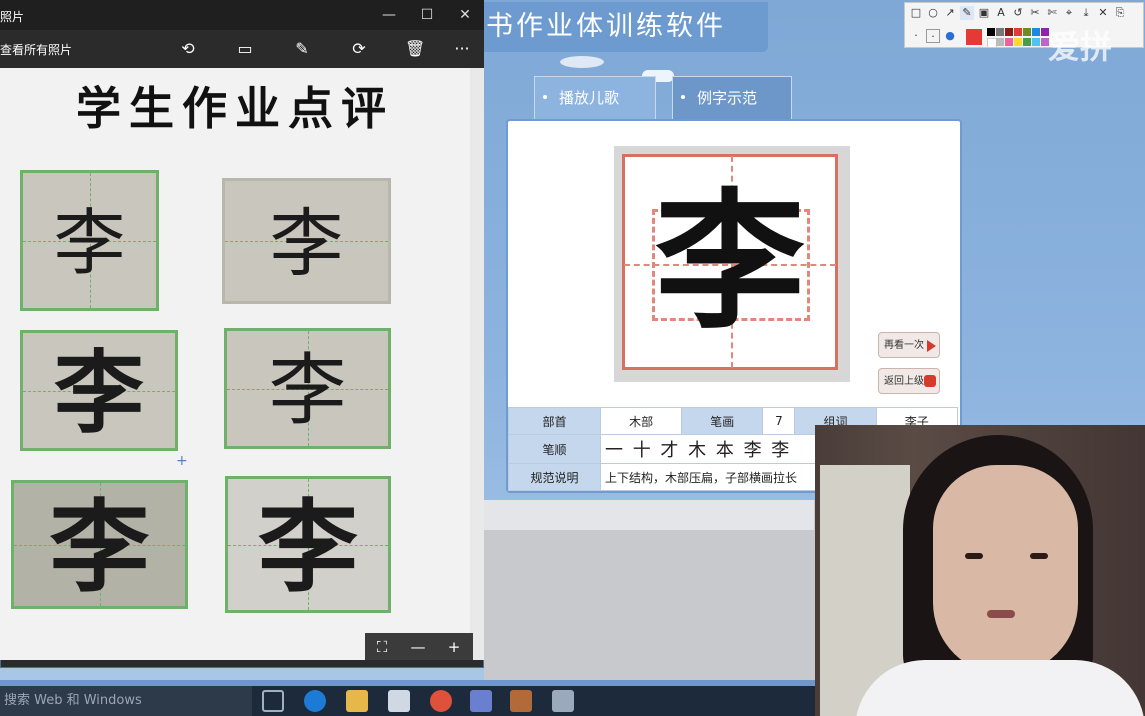 This screenshot has width=1145, height=716. Describe the element at coordinates (1018, 13) in the screenshot. I see `undo-icon: ↺` at that location.